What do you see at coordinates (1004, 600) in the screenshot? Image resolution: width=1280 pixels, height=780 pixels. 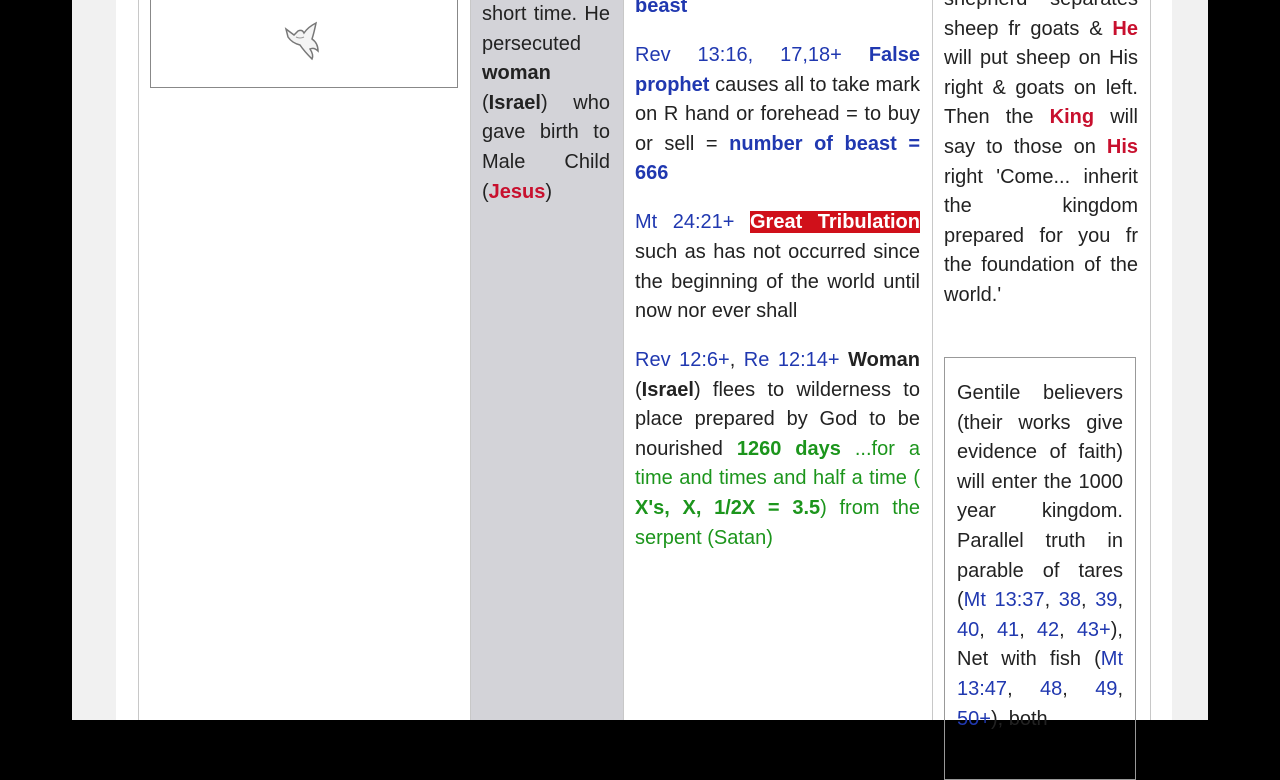 I see `scripture-link: Mt 13:37` at bounding box center [1004, 600].